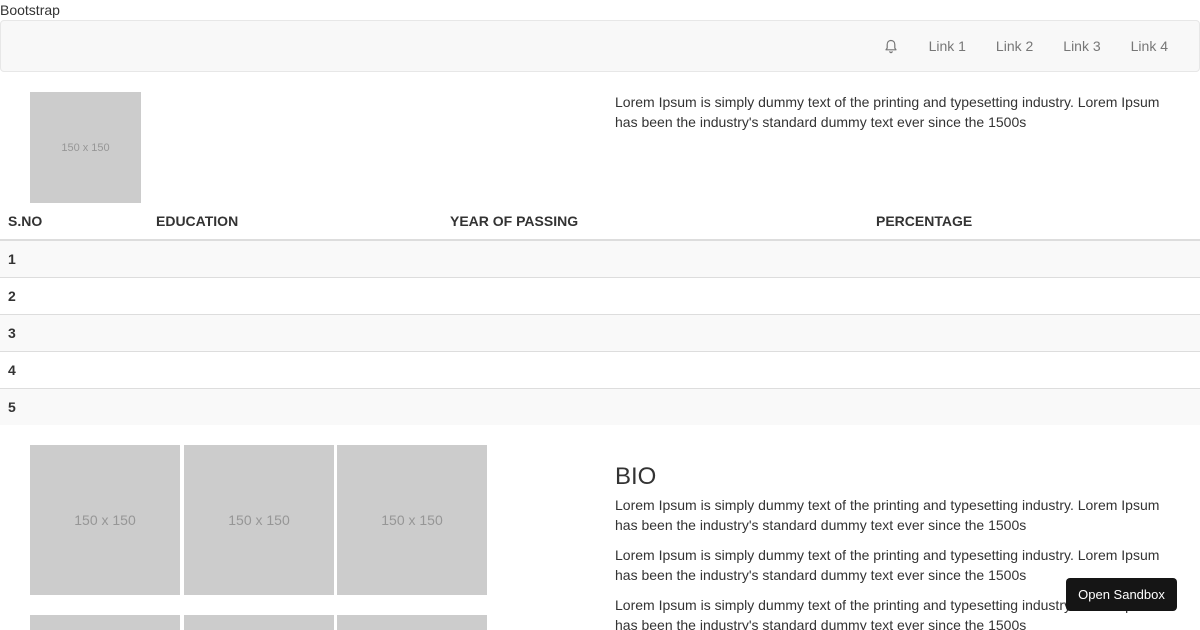 The image size is (1200, 630). I want to click on table-row: 3, so click(600, 332).